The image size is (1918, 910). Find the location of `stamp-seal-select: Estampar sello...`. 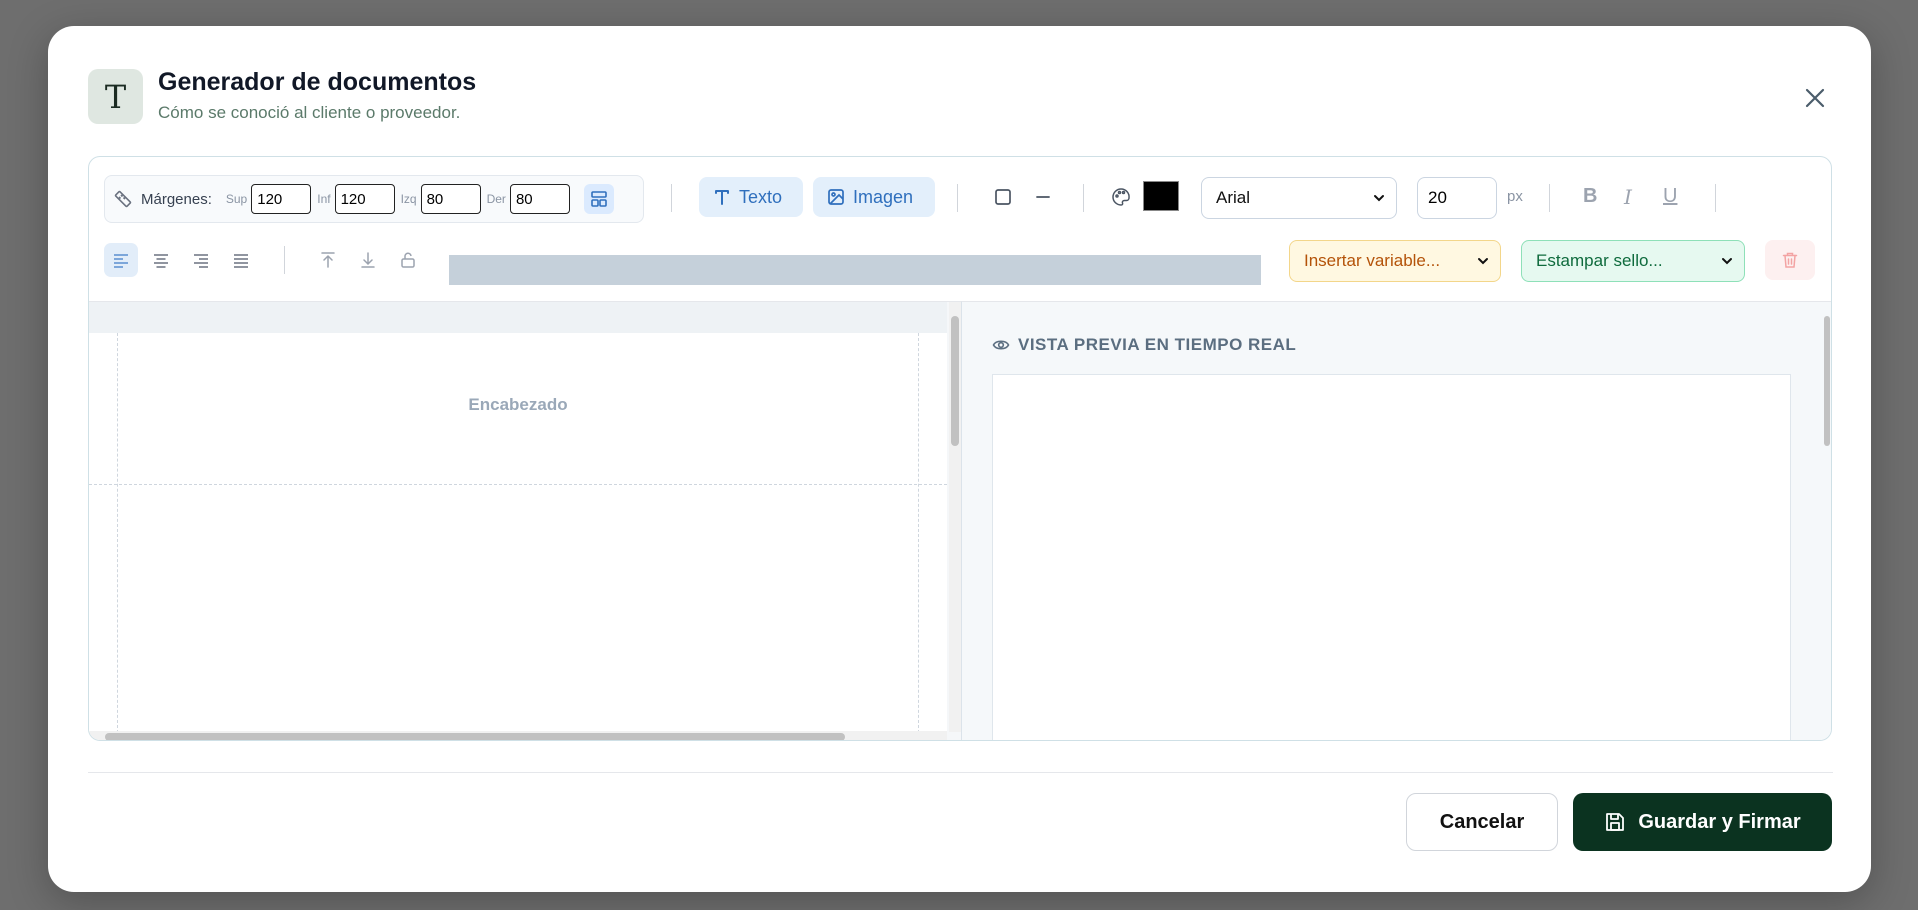

stamp-seal-select: Estampar sello... is located at coordinates (1633, 261).